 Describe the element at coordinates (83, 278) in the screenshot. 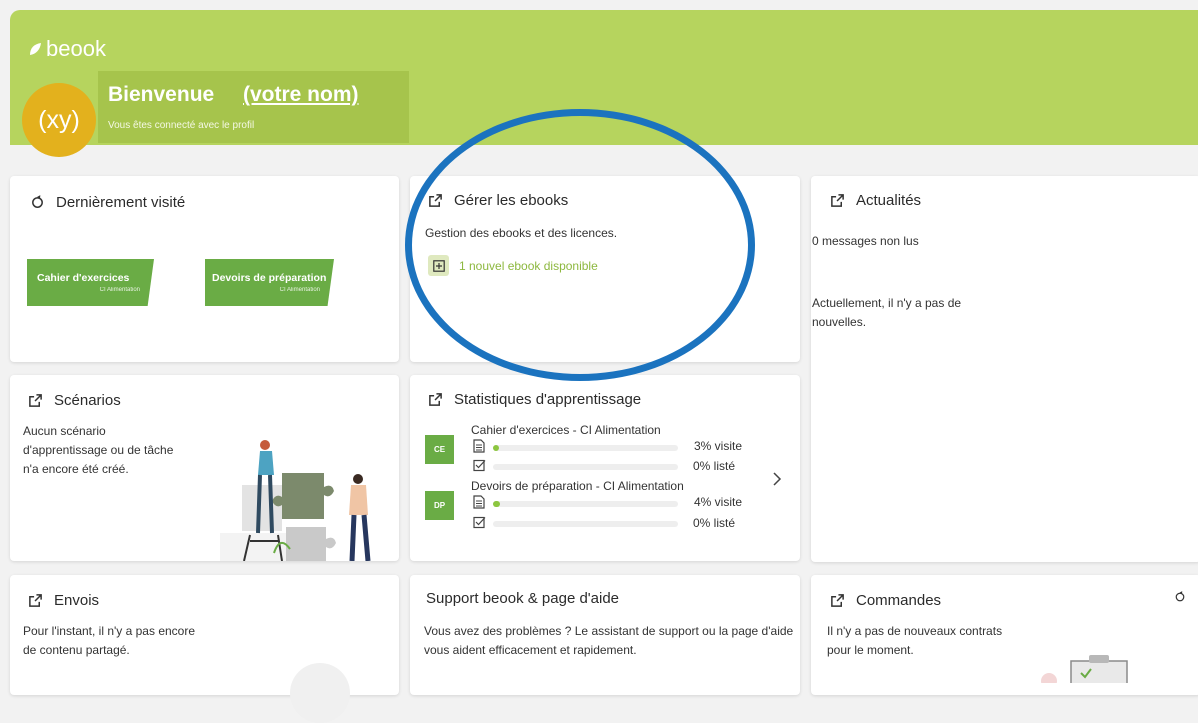

I see `tile-label: Cahier d'exercices` at that location.